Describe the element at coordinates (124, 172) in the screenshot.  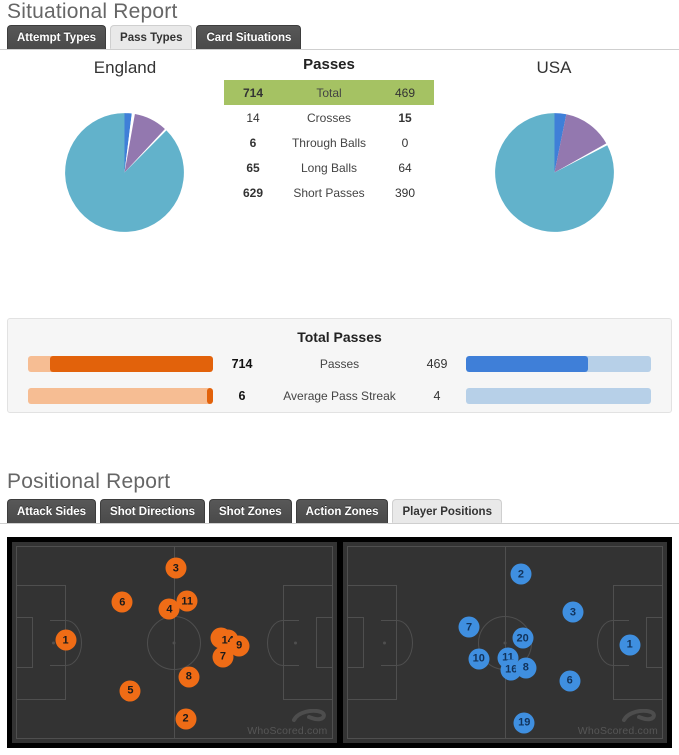
I see `pie-slice` at that location.